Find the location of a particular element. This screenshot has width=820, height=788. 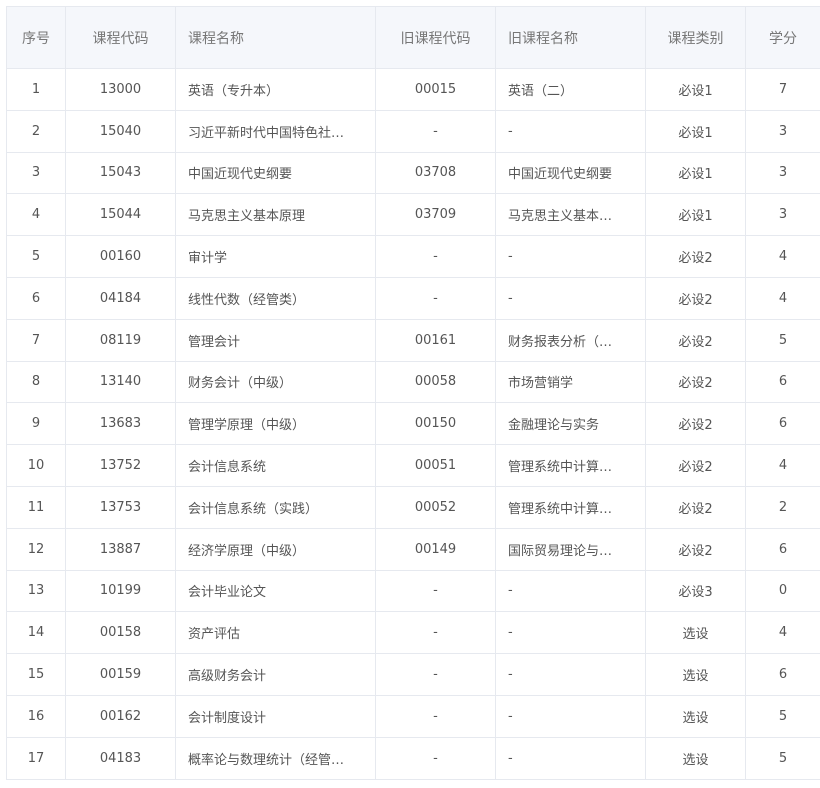

cell-old-course-code: 00051 is located at coordinates (435, 465).